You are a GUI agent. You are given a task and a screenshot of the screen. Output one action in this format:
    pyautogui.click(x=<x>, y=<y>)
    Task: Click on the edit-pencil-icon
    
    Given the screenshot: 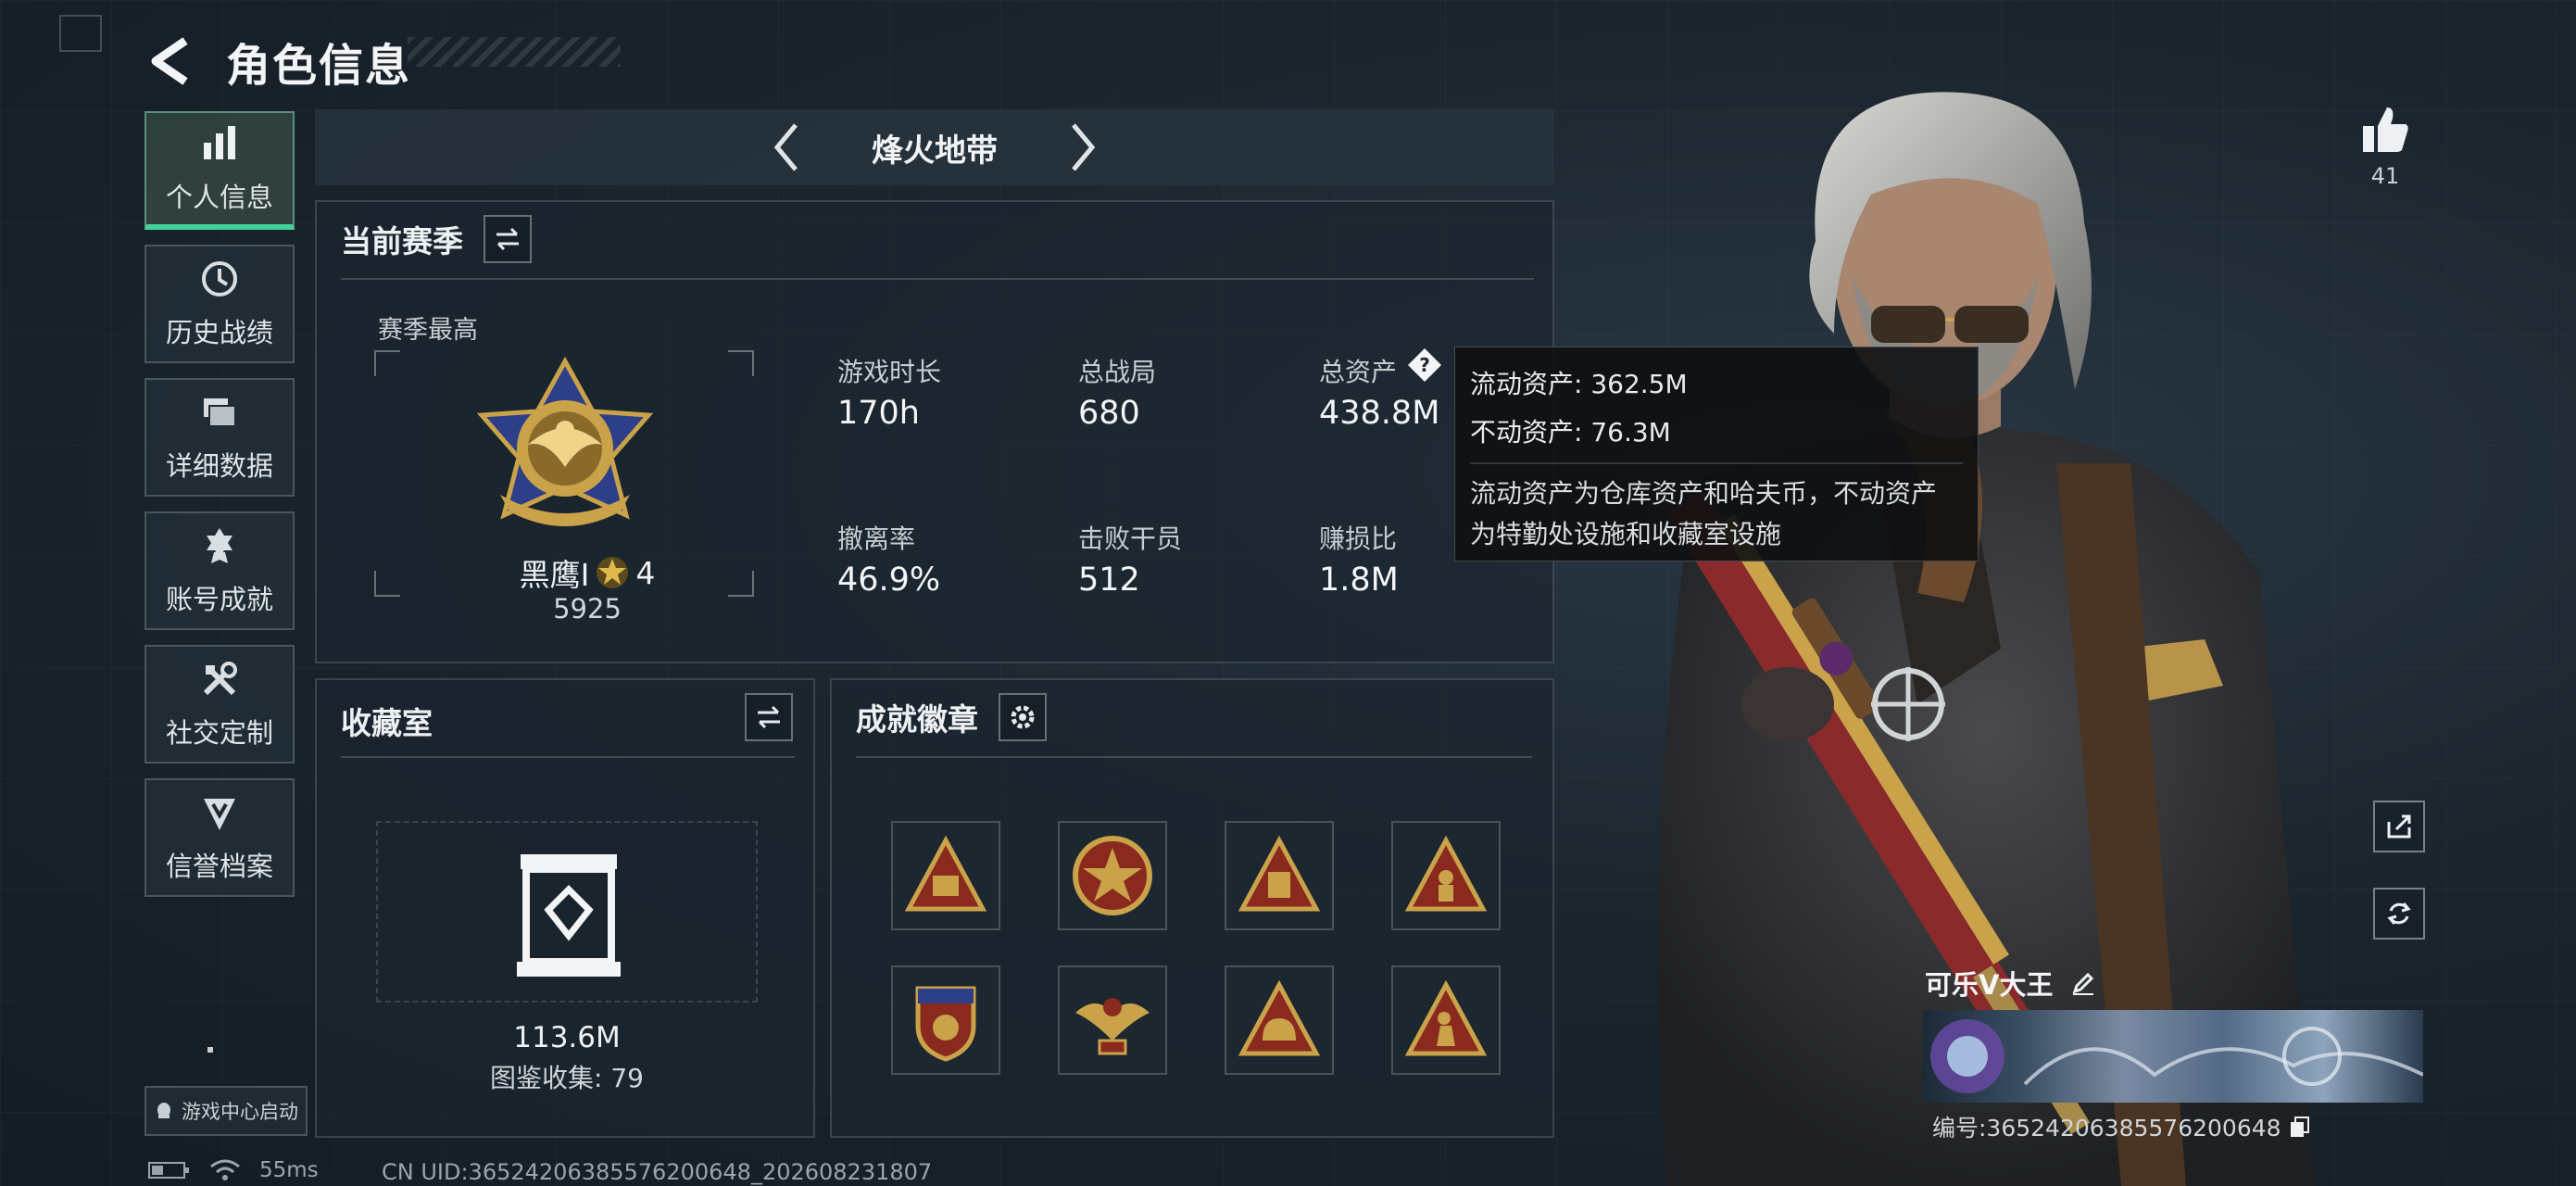 What is the action you would take?
    pyautogui.click(x=2083, y=983)
    